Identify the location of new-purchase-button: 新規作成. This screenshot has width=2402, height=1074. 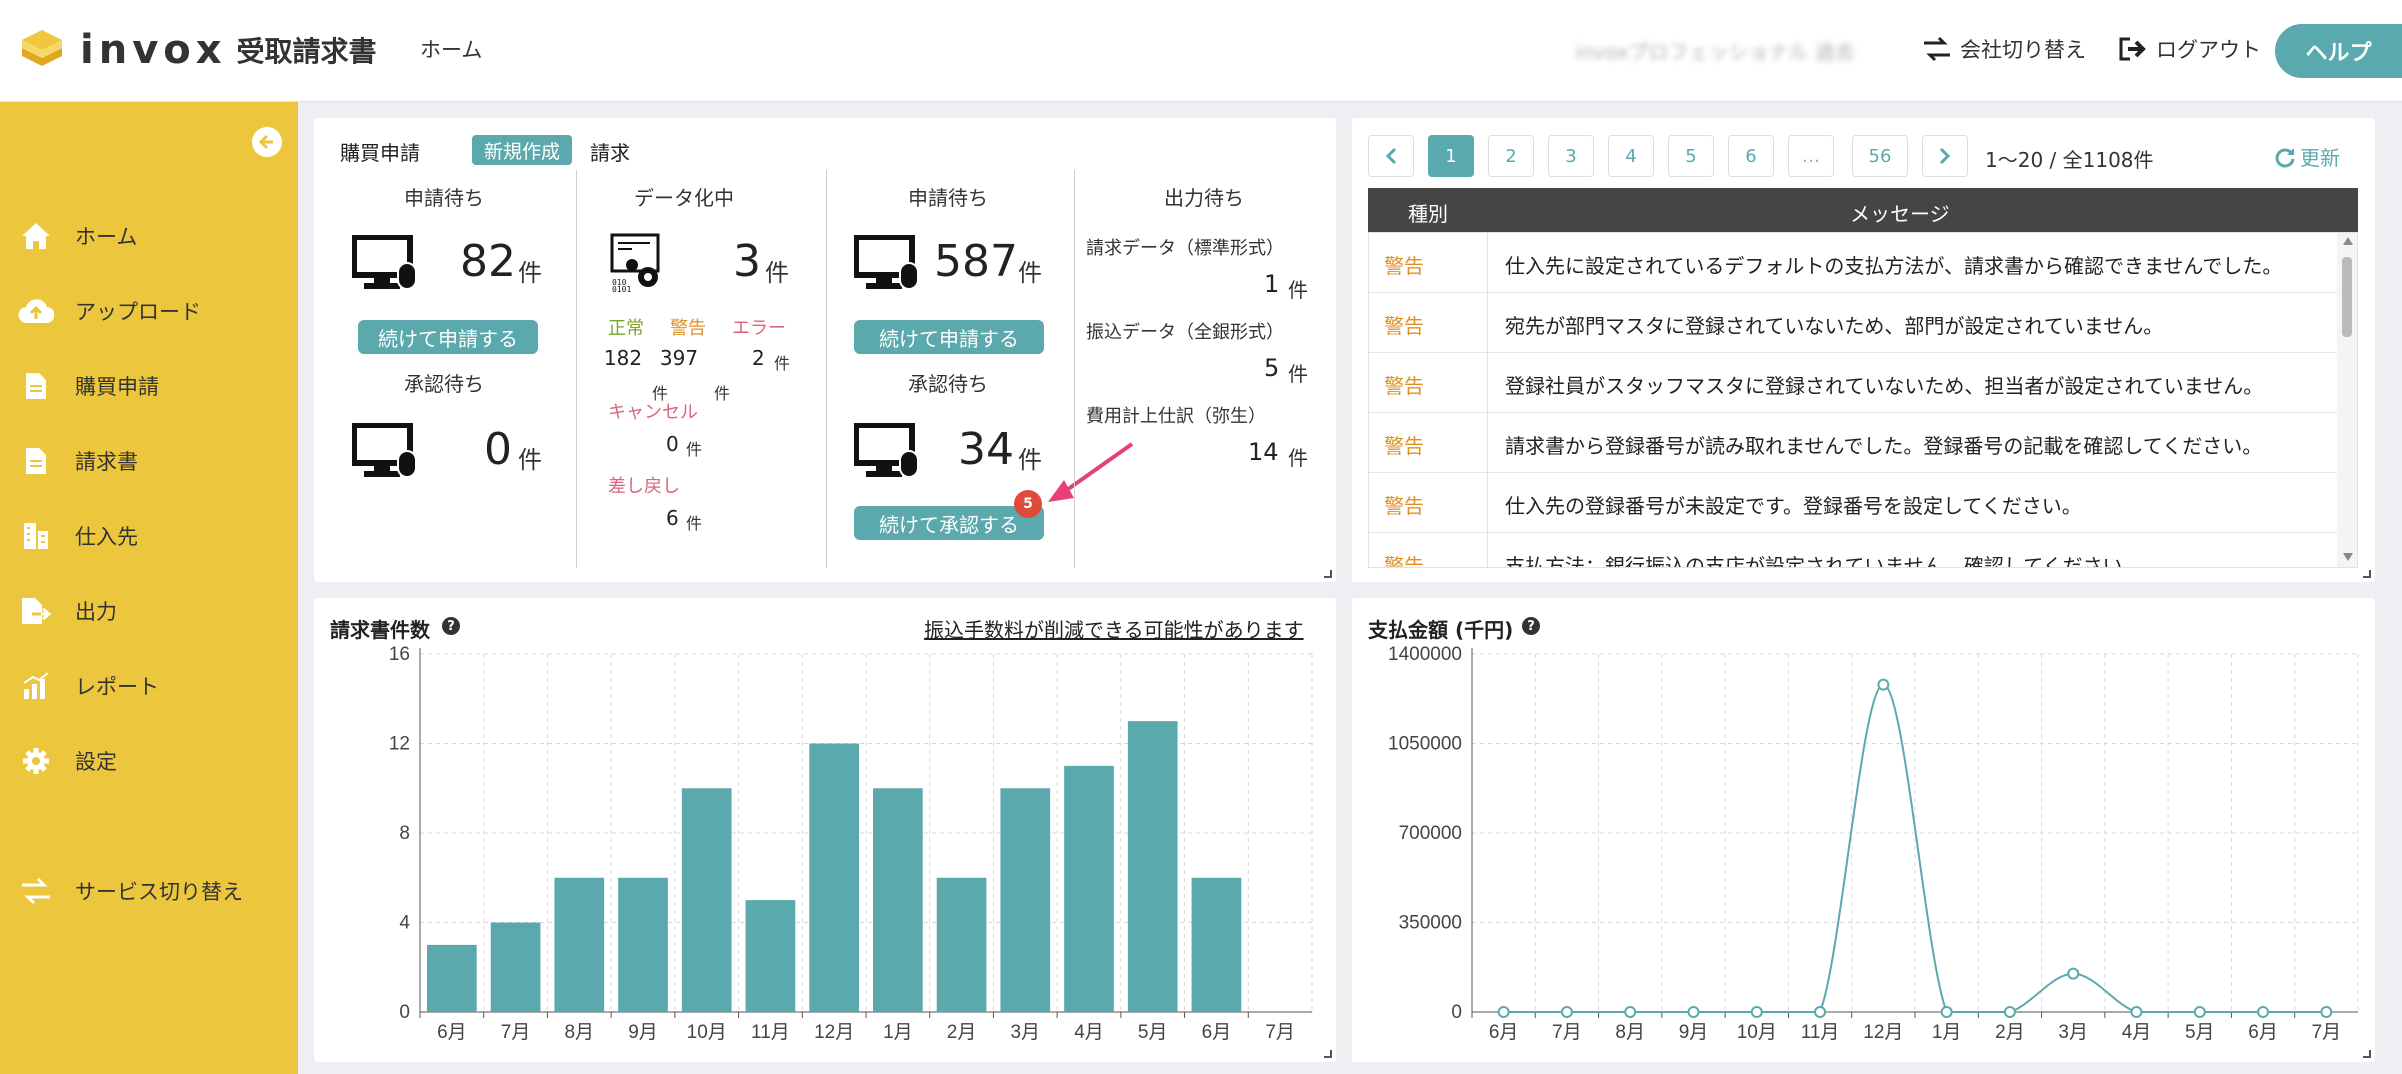
(522, 150).